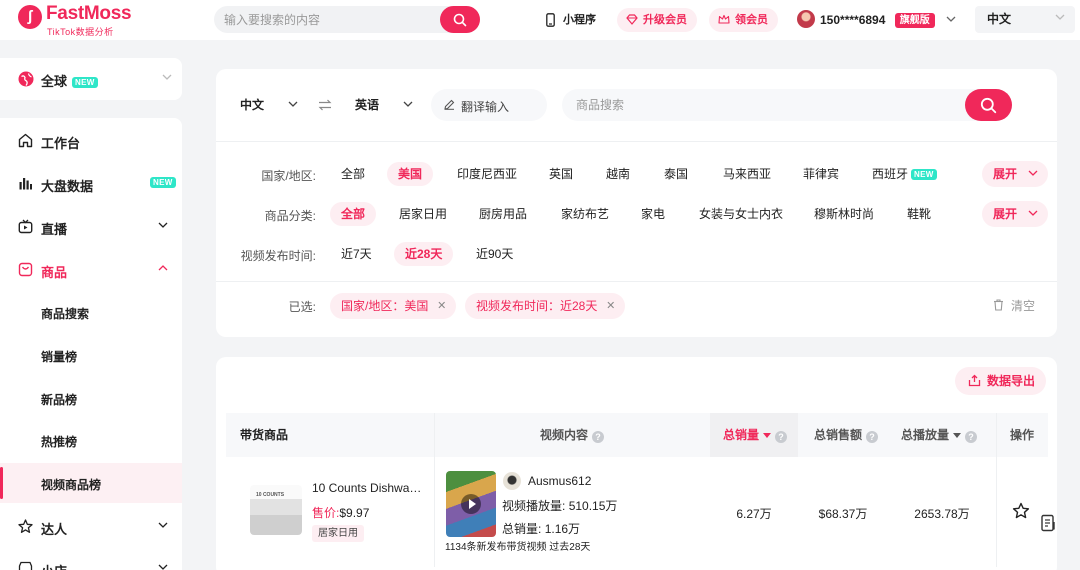 The width and height of the screenshot is (1080, 570). What do you see at coordinates (67, 186) in the screenshot?
I see `sidebar-item-label: 大盘数据` at bounding box center [67, 186].